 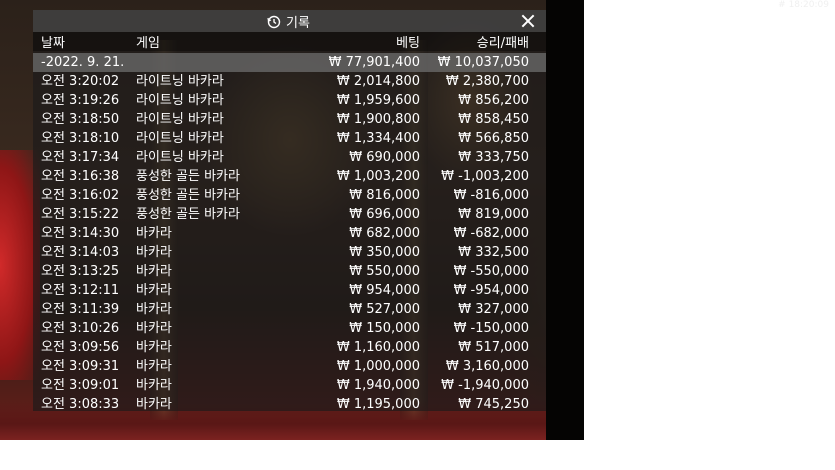 I want to click on row-time: 오전 3:19:26, so click(x=80, y=100).